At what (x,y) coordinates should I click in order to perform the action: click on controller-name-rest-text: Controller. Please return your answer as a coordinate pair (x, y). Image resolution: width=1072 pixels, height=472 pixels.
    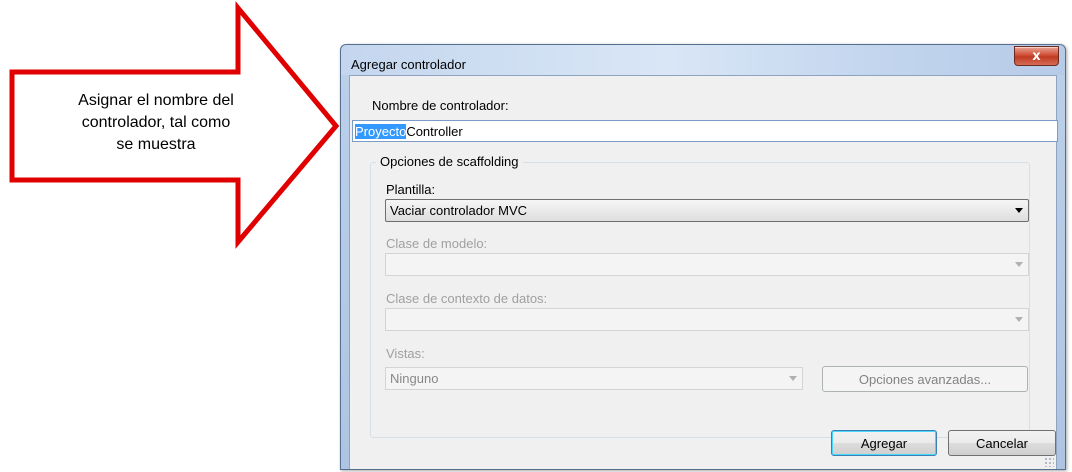
    Looking at the image, I should click on (434, 131).